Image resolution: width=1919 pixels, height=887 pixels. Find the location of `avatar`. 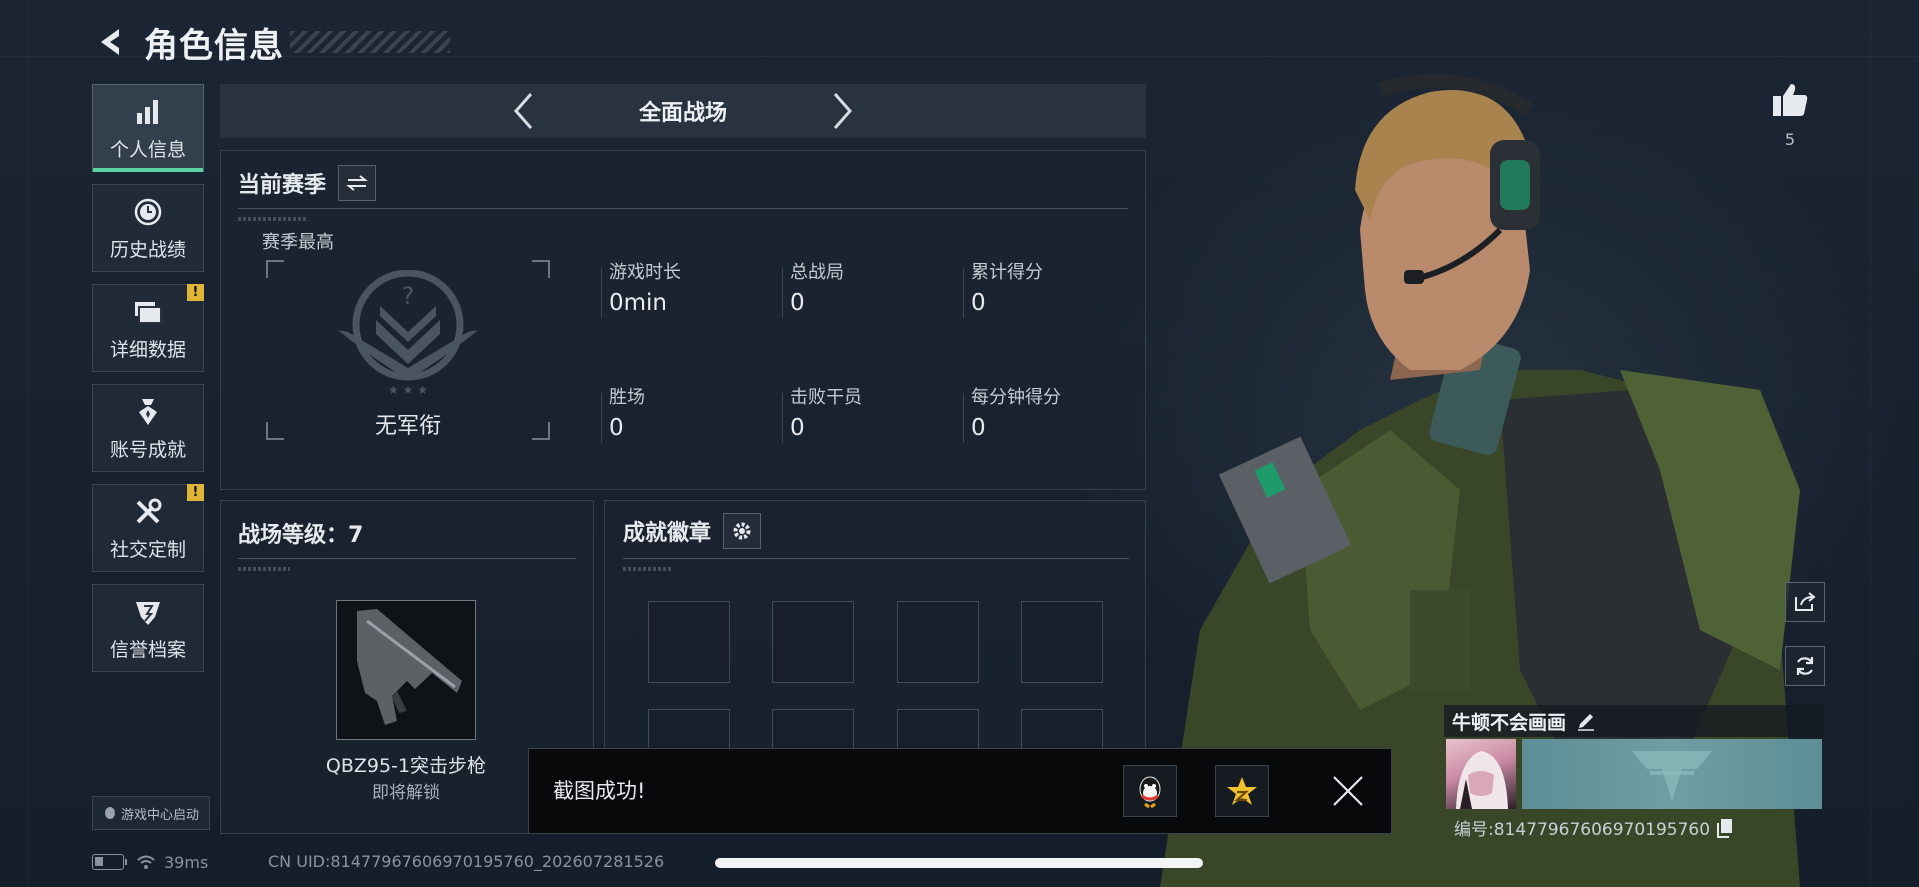

avatar is located at coordinates (1481, 774).